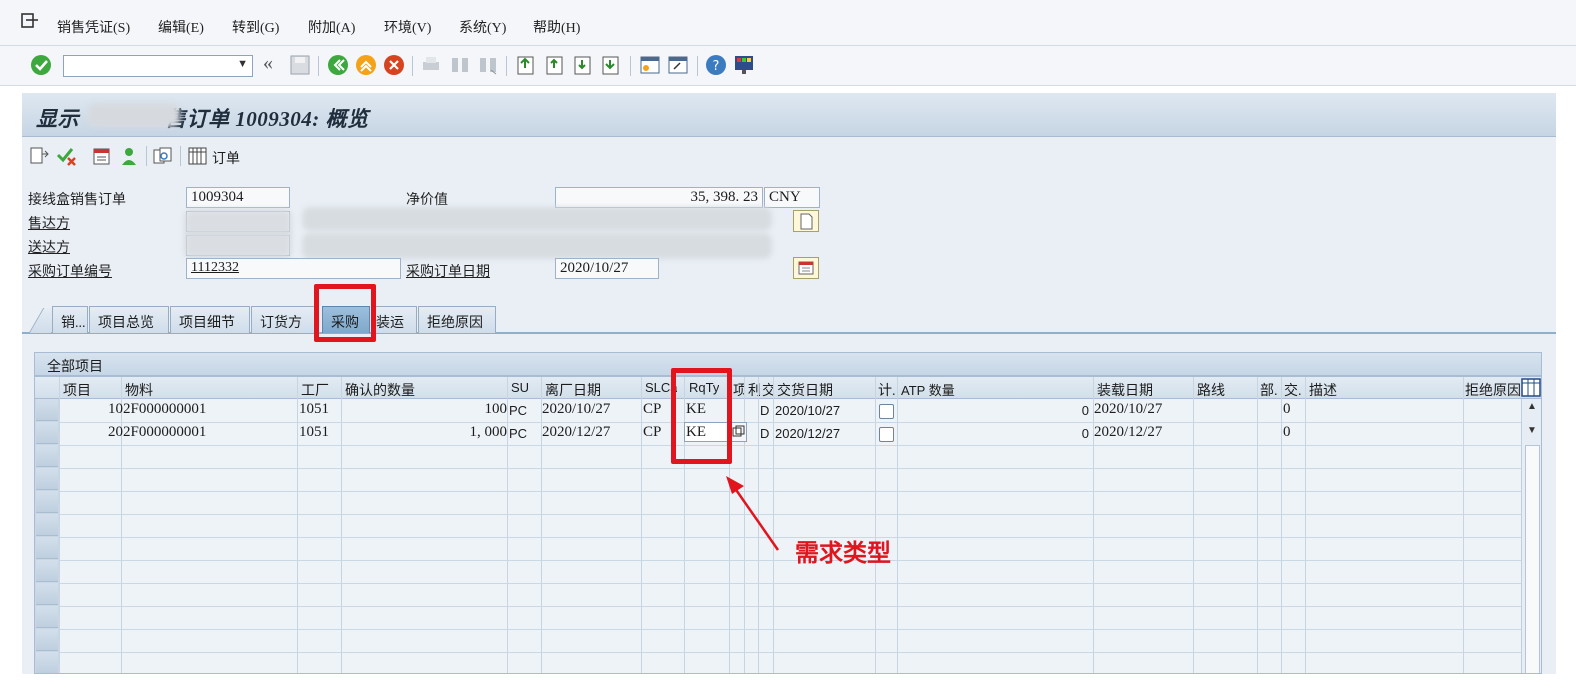  Describe the element at coordinates (555, 65) in the screenshot. I see `previous-page-icon` at that location.